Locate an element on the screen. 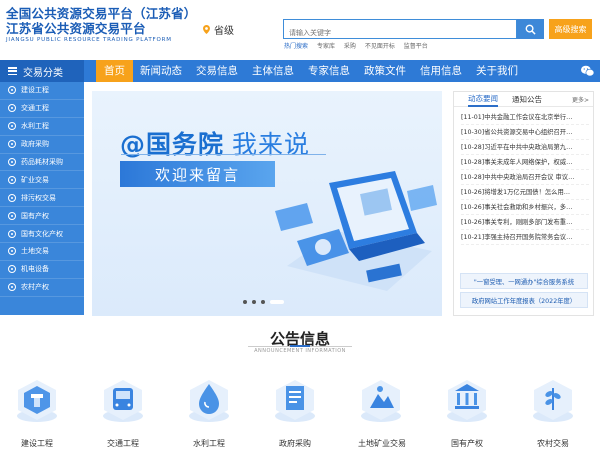 This screenshot has width=600, height=450. document-icon is located at coordinates (295, 401).